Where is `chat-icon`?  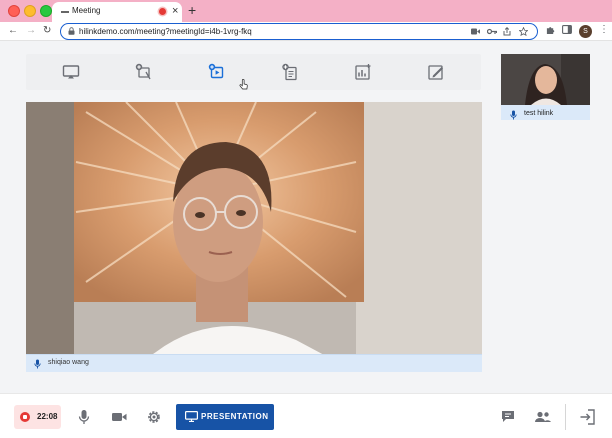
chat-icon is located at coordinates (509, 417).